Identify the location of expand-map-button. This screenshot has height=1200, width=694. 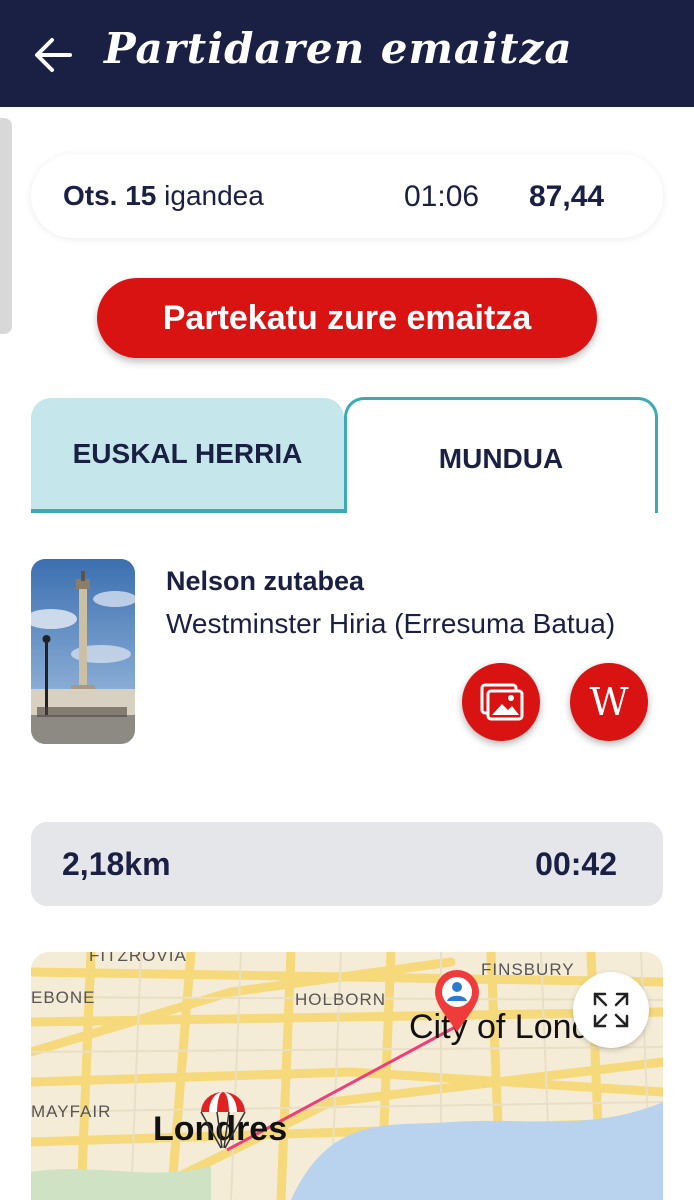
(611, 1010).